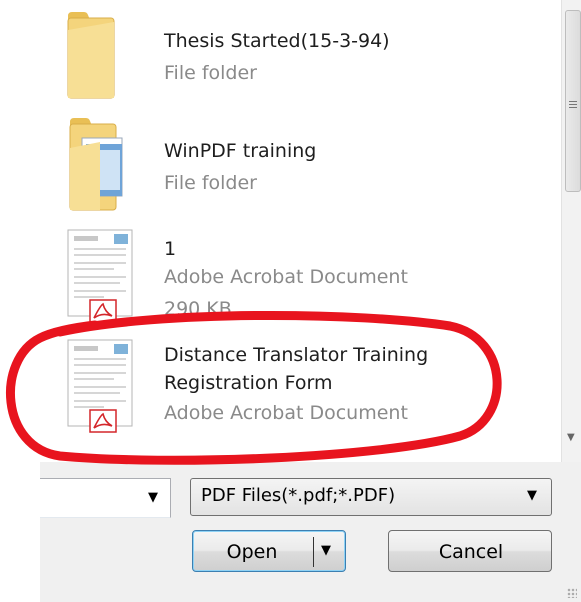 This screenshot has height=602, width=581. What do you see at coordinates (248, 383) in the screenshot?
I see `file-name-line-2: Registration Form` at bounding box center [248, 383].